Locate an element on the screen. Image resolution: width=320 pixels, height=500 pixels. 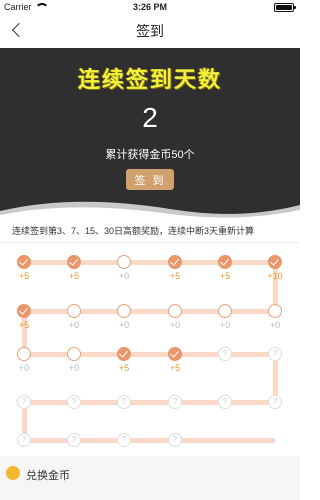
page-title: 签到 is located at coordinates (150, 31).